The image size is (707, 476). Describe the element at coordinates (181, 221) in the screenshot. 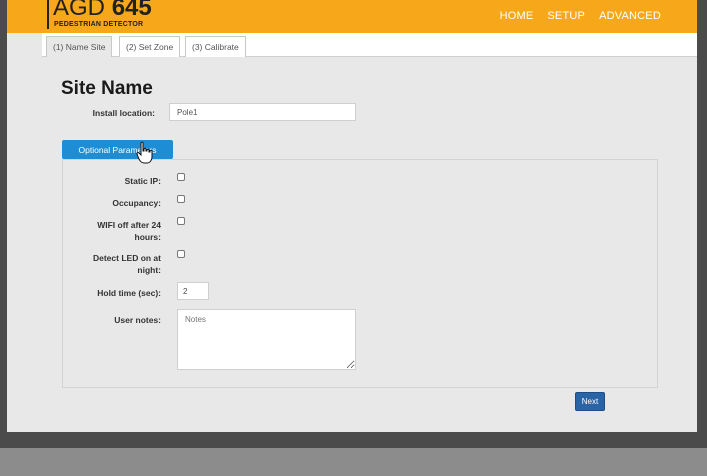

I see `wifi-off-checkbox` at that location.